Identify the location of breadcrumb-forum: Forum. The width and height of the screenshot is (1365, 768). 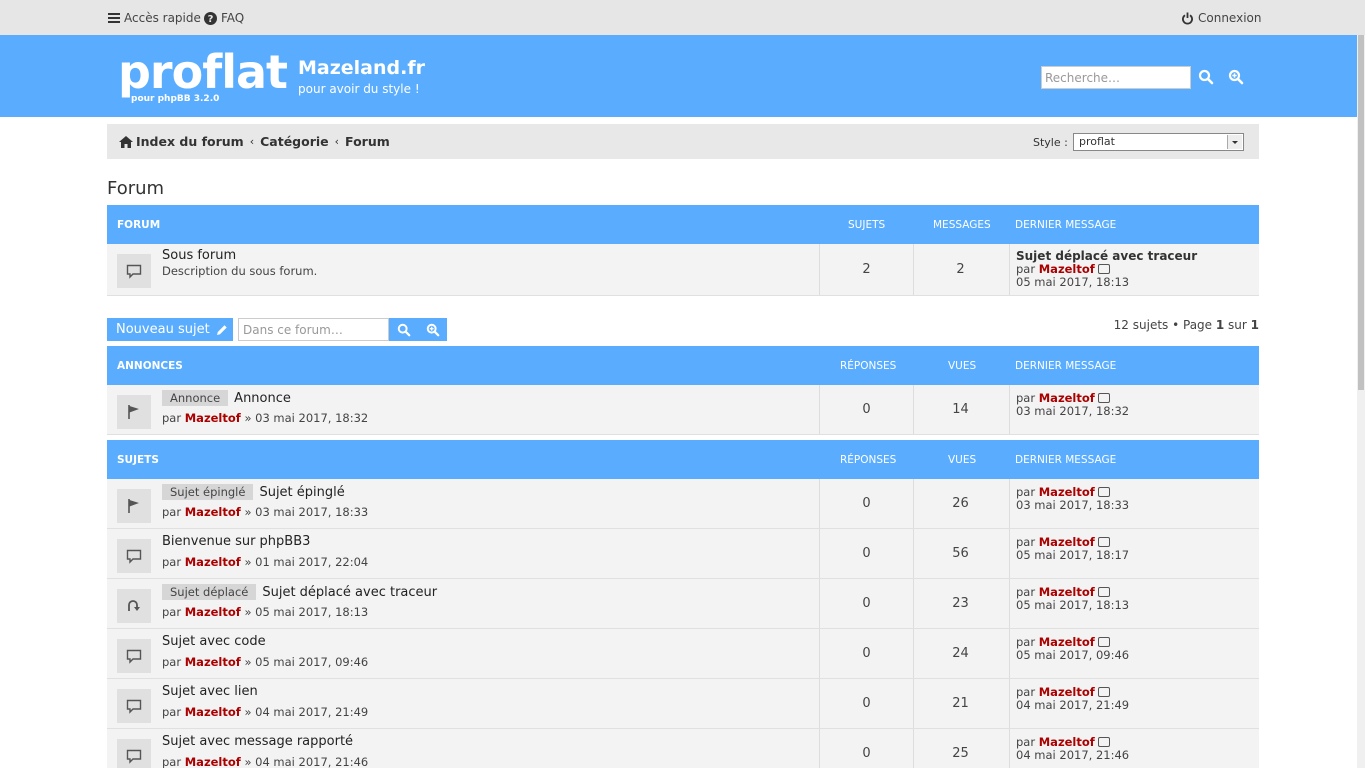
(367, 141).